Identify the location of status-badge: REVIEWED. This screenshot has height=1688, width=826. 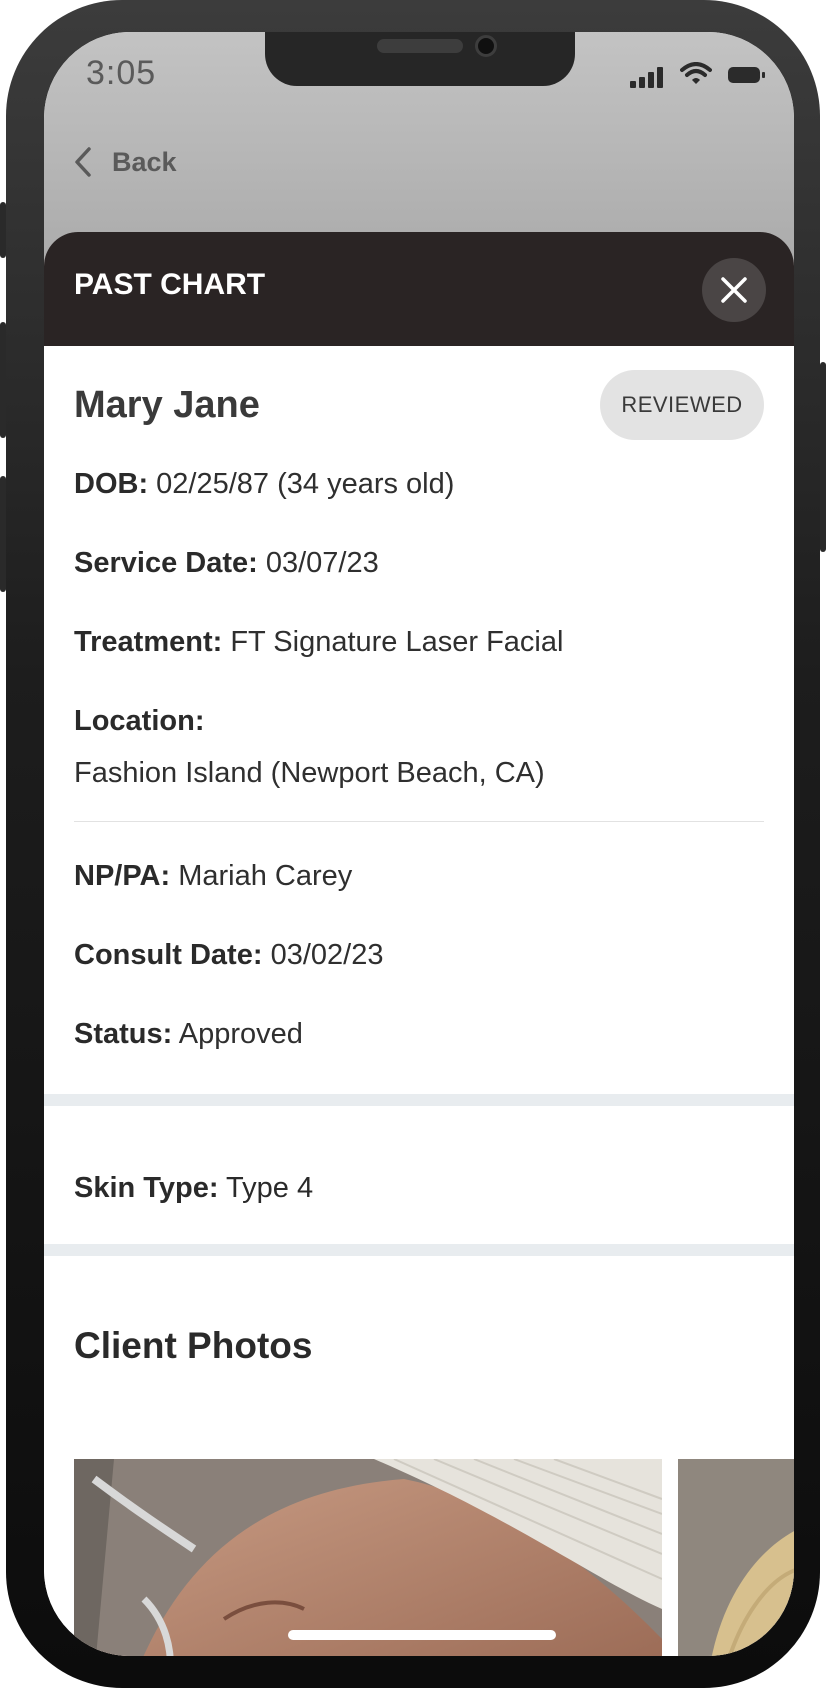
(682, 405).